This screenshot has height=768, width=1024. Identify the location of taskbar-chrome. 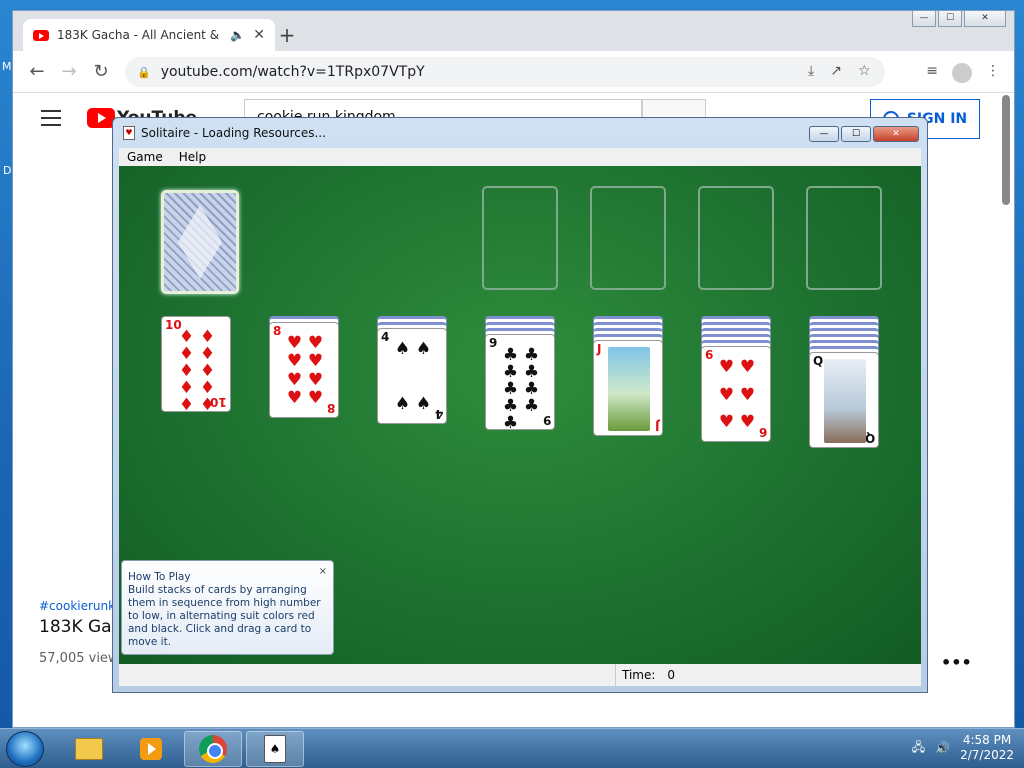
(213, 749).